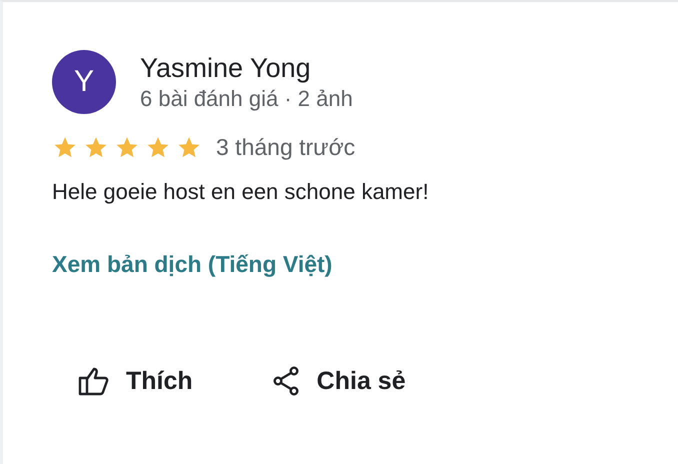  I want to click on author-meta: 6 bài đánh giá · 2 ảnh, so click(246, 99).